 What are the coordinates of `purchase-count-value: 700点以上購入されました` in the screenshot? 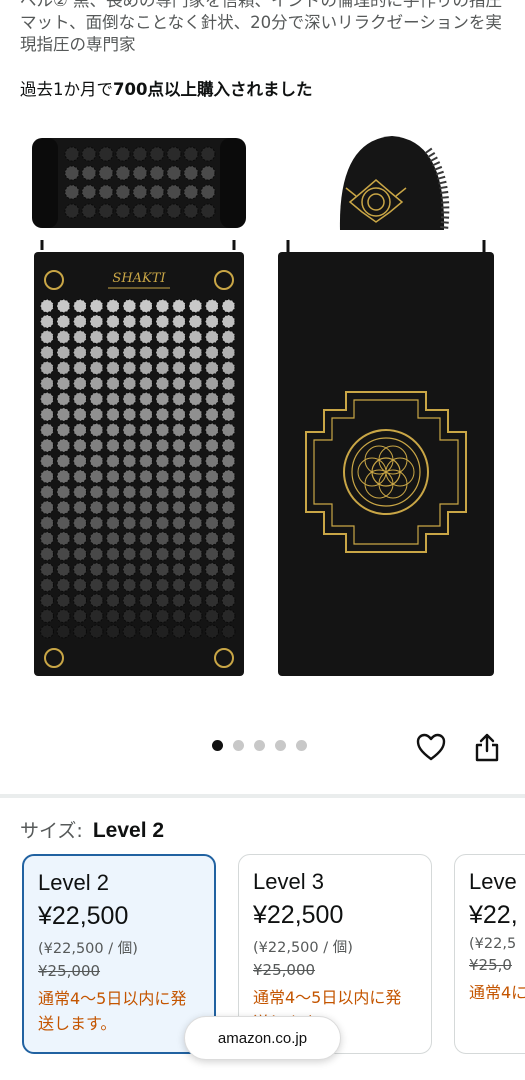 It's located at (213, 89).